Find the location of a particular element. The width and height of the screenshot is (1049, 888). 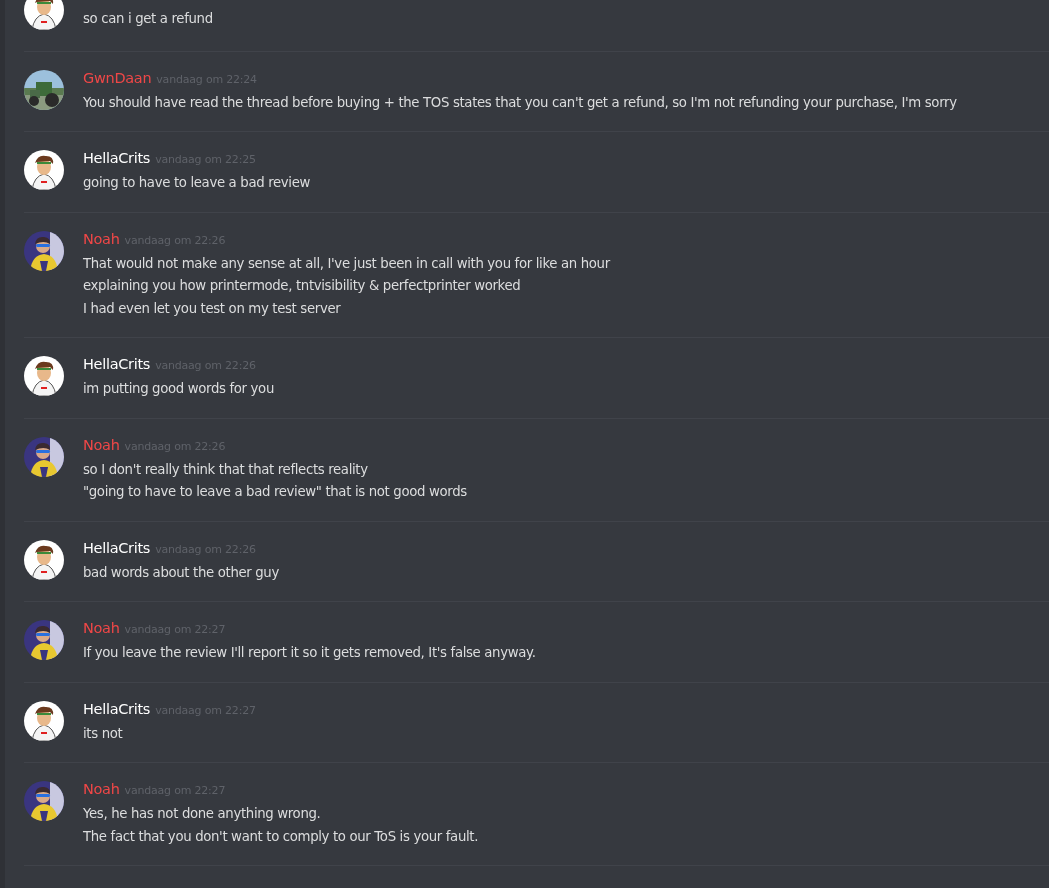

message-text: its not is located at coordinates (103, 733).